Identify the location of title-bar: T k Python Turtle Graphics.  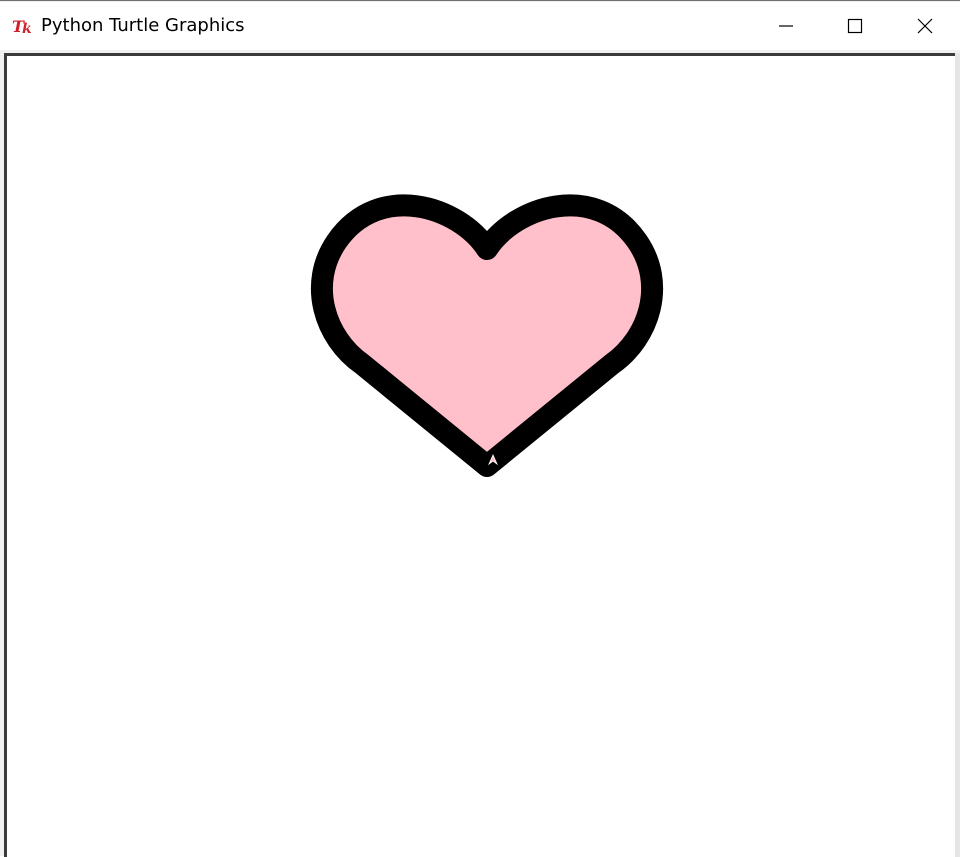
(480, 26).